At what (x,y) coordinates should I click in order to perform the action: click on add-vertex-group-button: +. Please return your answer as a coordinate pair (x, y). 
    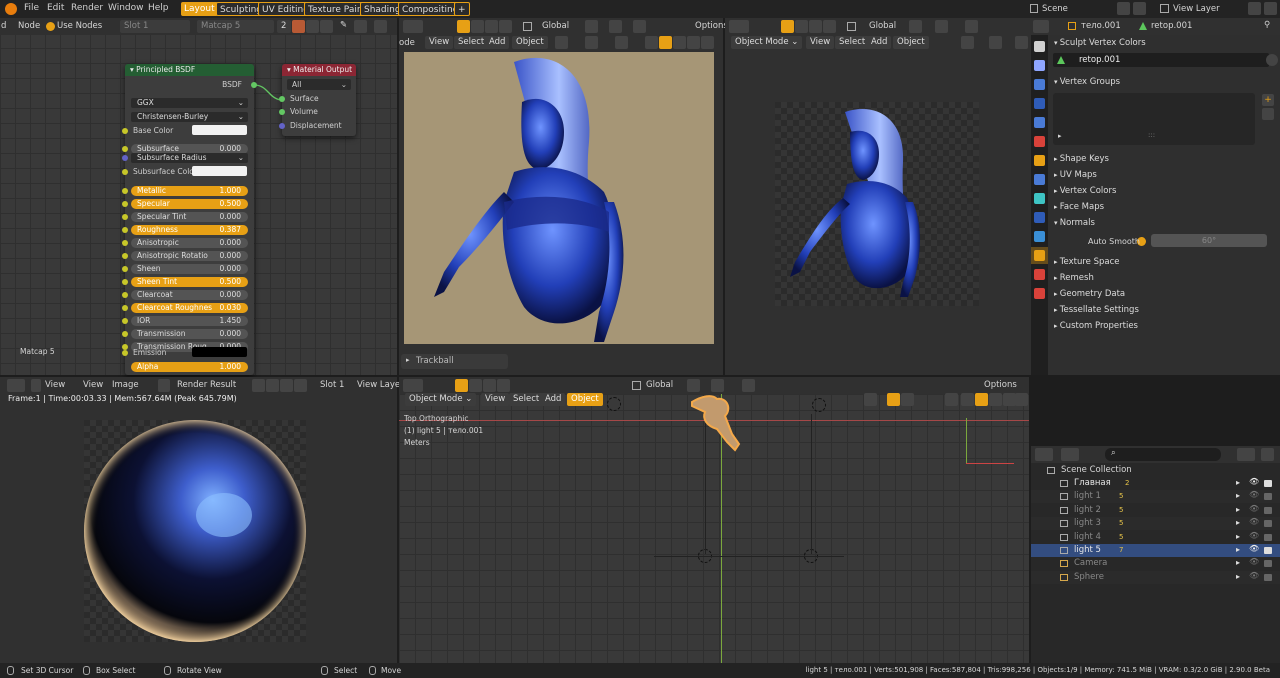
    Looking at the image, I should click on (1268, 100).